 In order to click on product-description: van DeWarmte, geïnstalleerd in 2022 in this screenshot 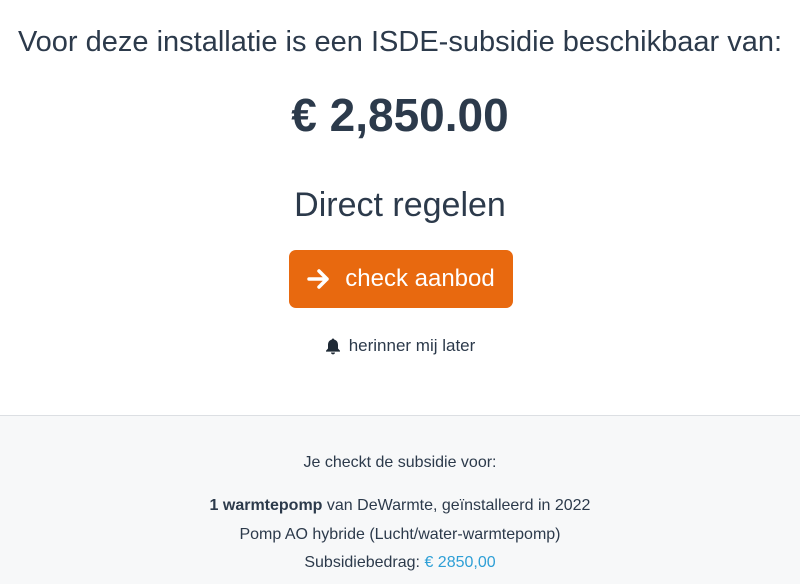, I will do `click(458, 505)`.